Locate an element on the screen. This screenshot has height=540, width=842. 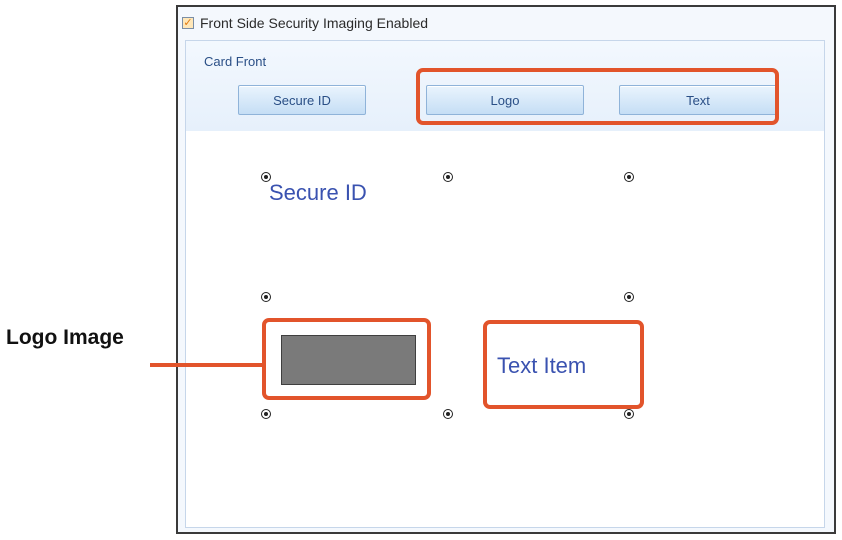
security-imaging-toggle: ✓ Front Side Security Imaging Enabled is located at coordinates (305, 23).